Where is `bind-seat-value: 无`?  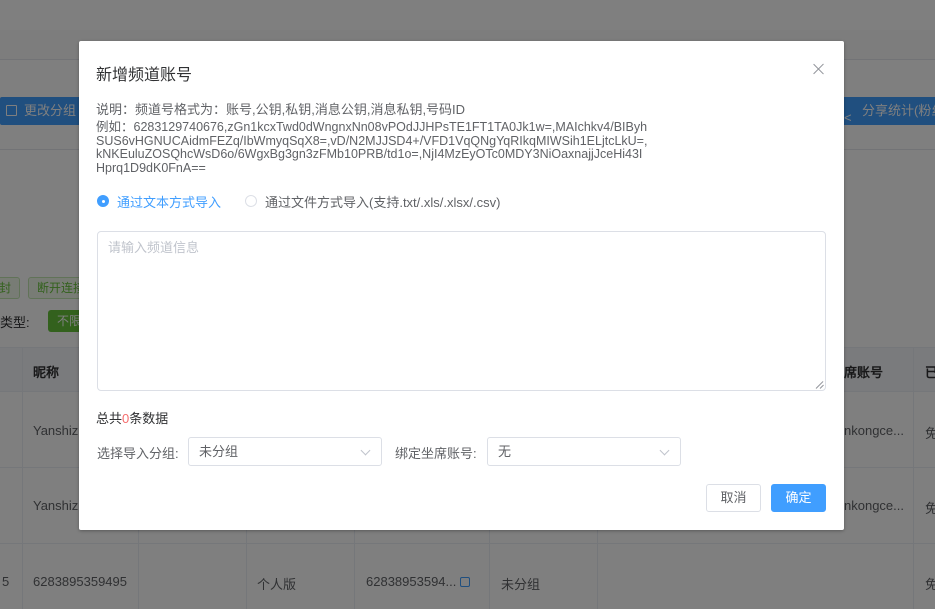 bind-seat-value: 无 is located at coordinates (505, 451).